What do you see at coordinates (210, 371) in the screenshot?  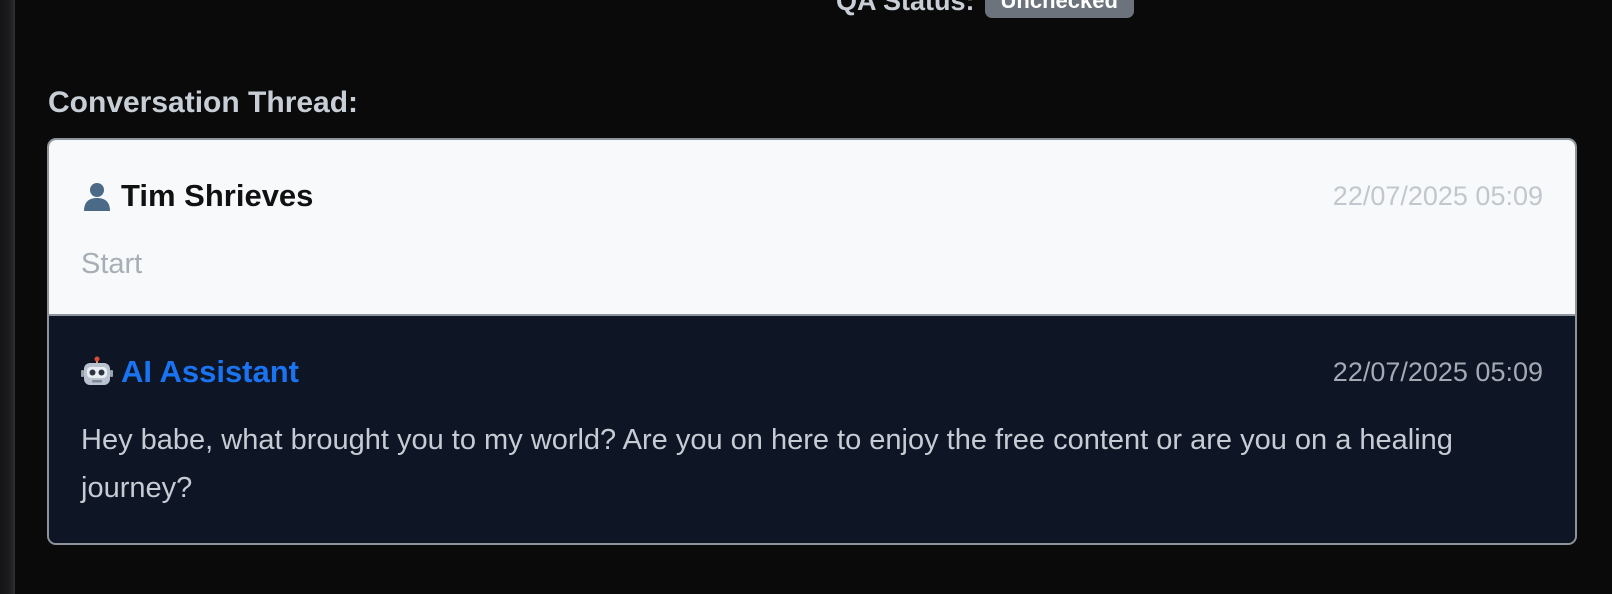 I see `author-name: AI Assistant` at bounding box center [210, 371].